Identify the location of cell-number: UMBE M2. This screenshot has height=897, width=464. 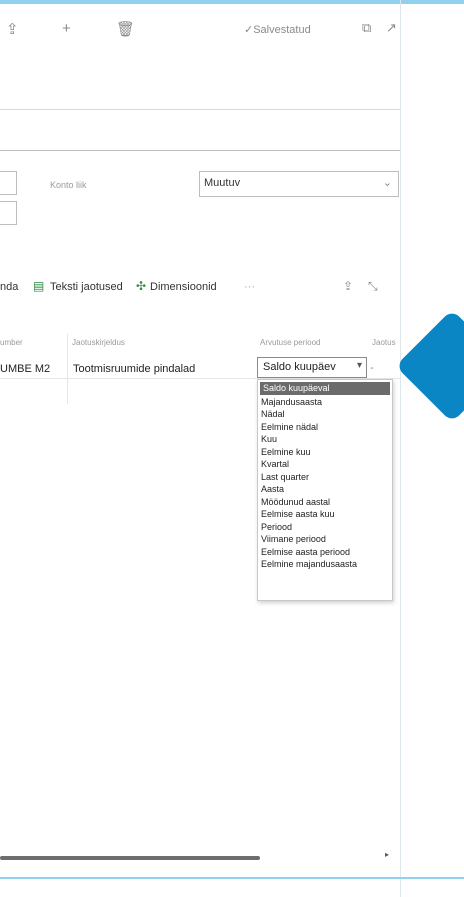
(25, 369).